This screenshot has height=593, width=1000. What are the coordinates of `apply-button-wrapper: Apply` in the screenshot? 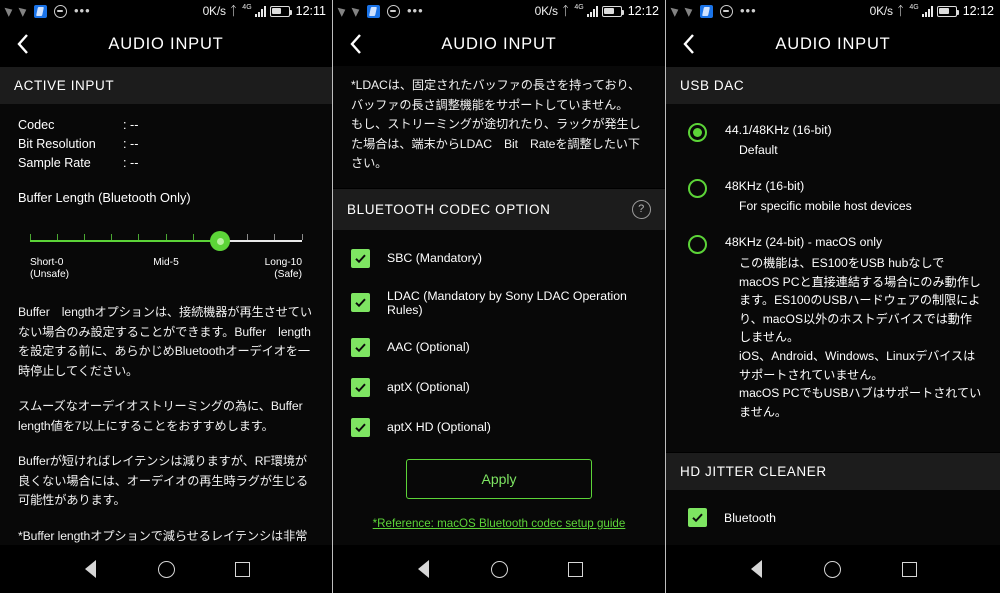 It's located at (499, 478).